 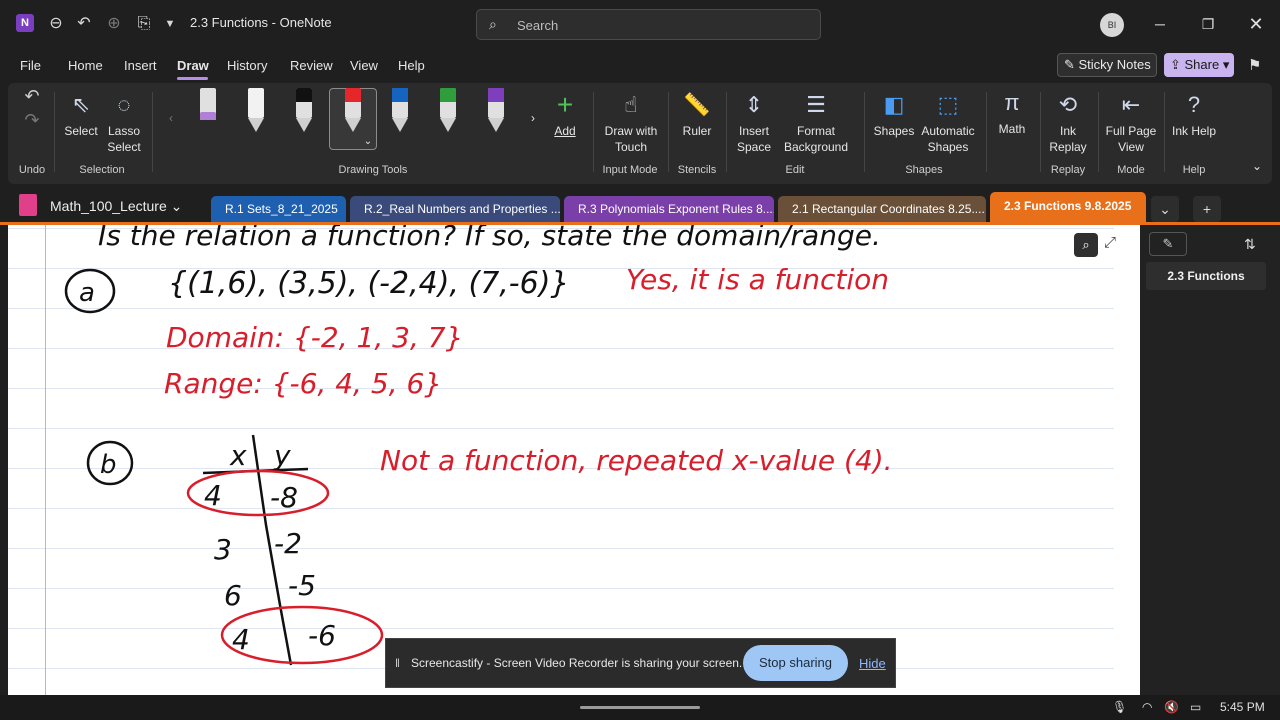 What do you see at coordinates (894, 114) in the screenshot?
I see `shapes-button: ◧ Shapes` at bounding box center [894, 114].